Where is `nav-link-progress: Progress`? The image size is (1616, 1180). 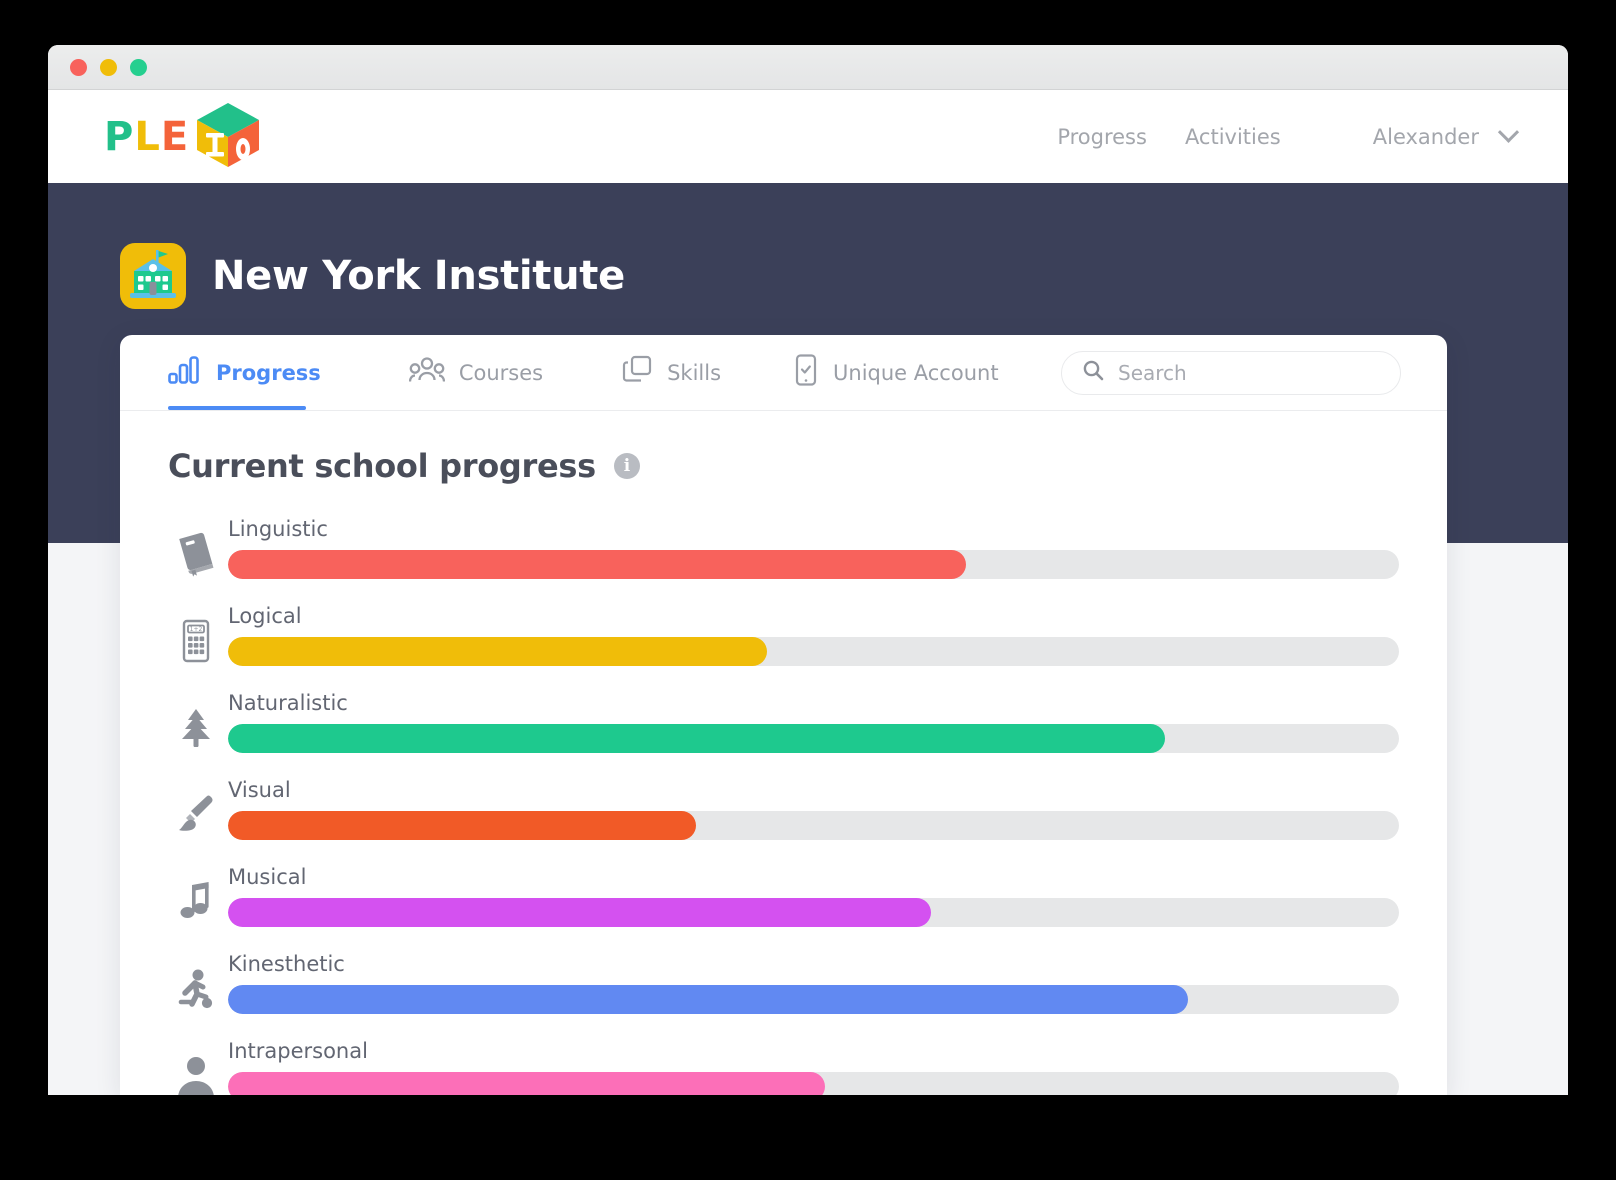 nav-link-progress: Progress is located at coordinates (1102, 137).